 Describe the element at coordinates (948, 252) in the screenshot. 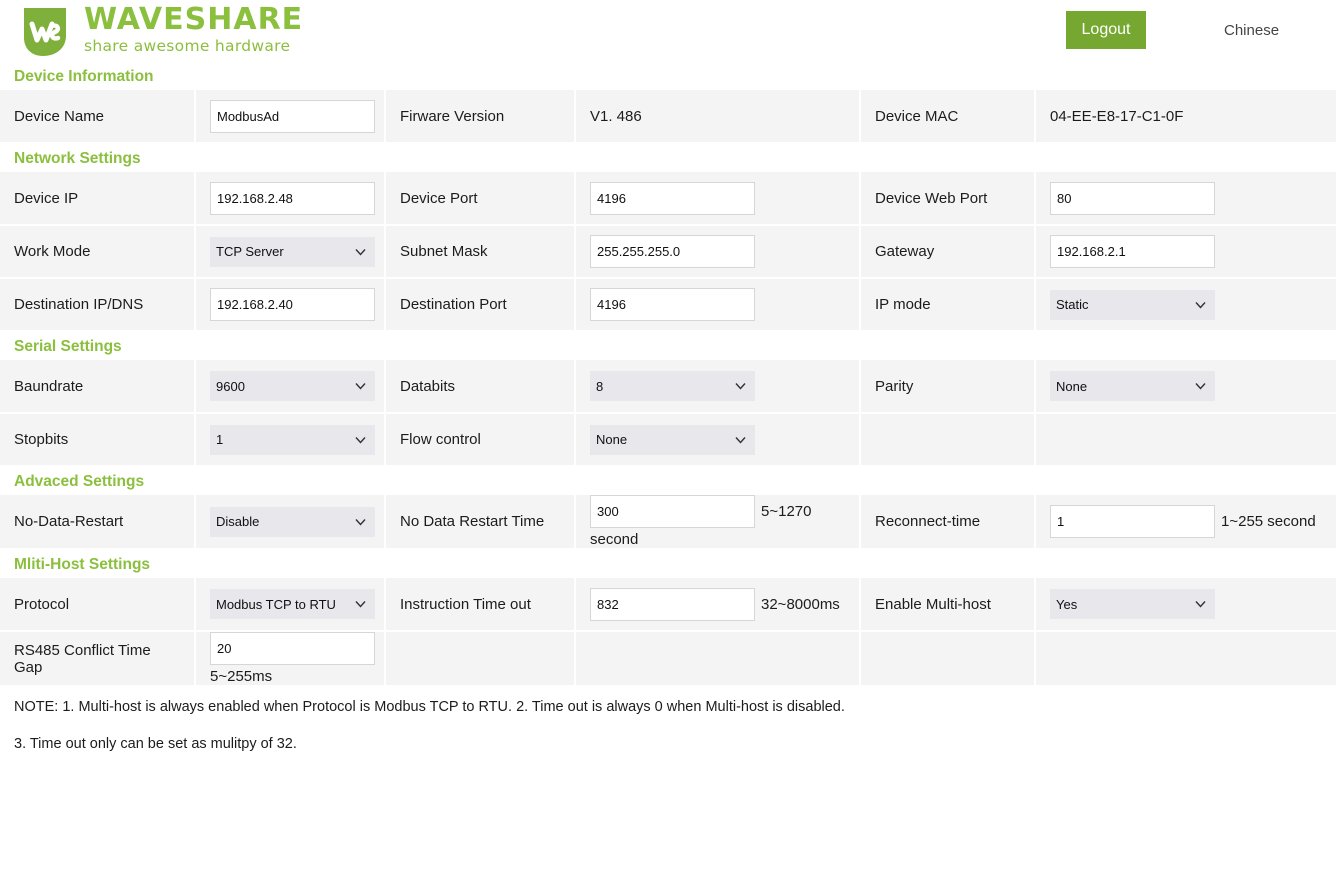

I see `gateway-label: Gateway` at that location.